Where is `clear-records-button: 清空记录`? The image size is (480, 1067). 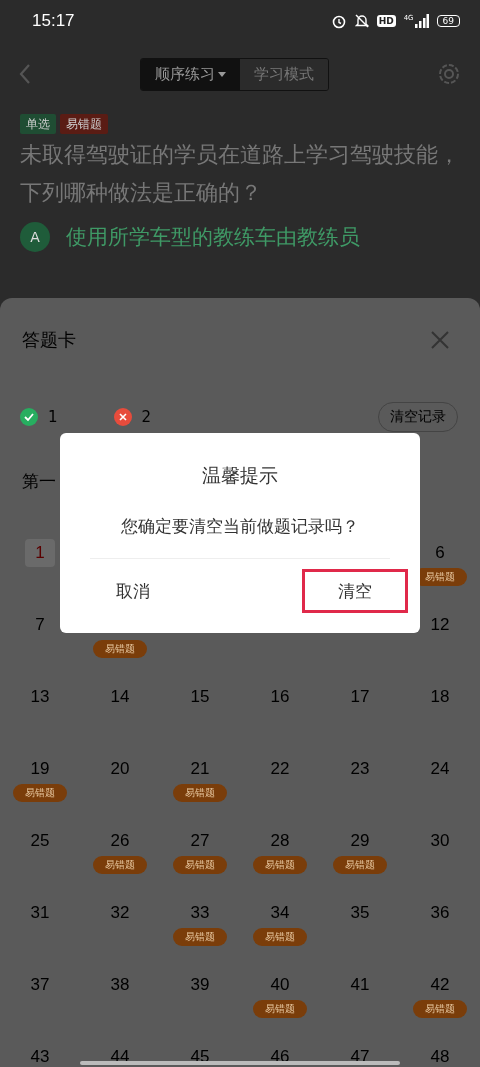 clear-records-button: 清空记录 is located at coordinates (418, 417).